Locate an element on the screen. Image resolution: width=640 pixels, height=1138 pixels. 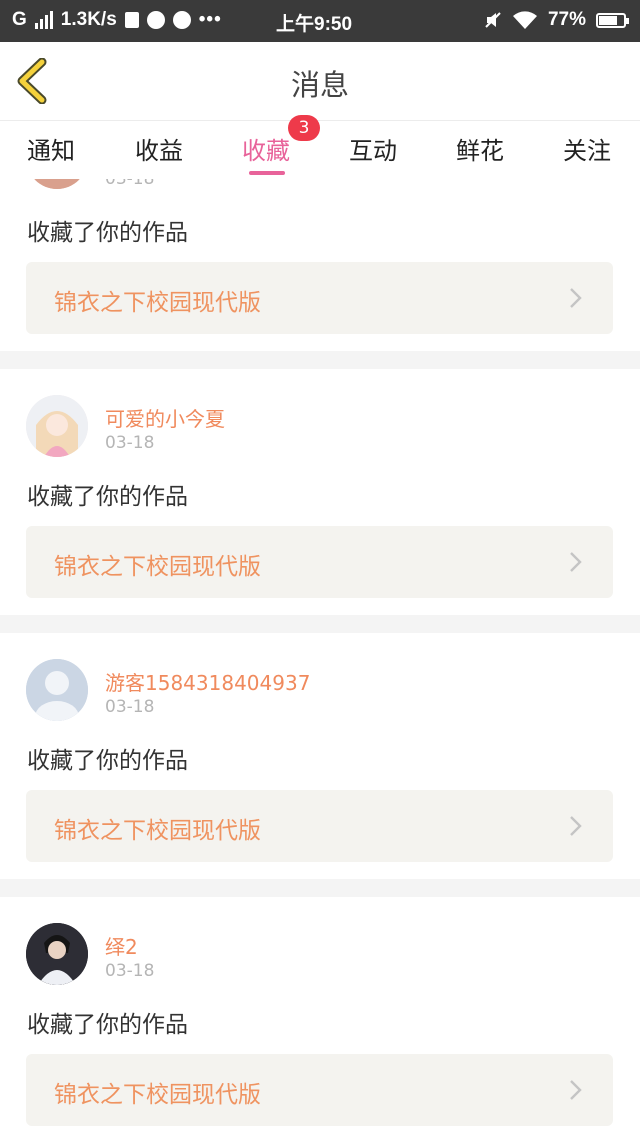
tab-label: 通知 is located at coordinates (51, 151).